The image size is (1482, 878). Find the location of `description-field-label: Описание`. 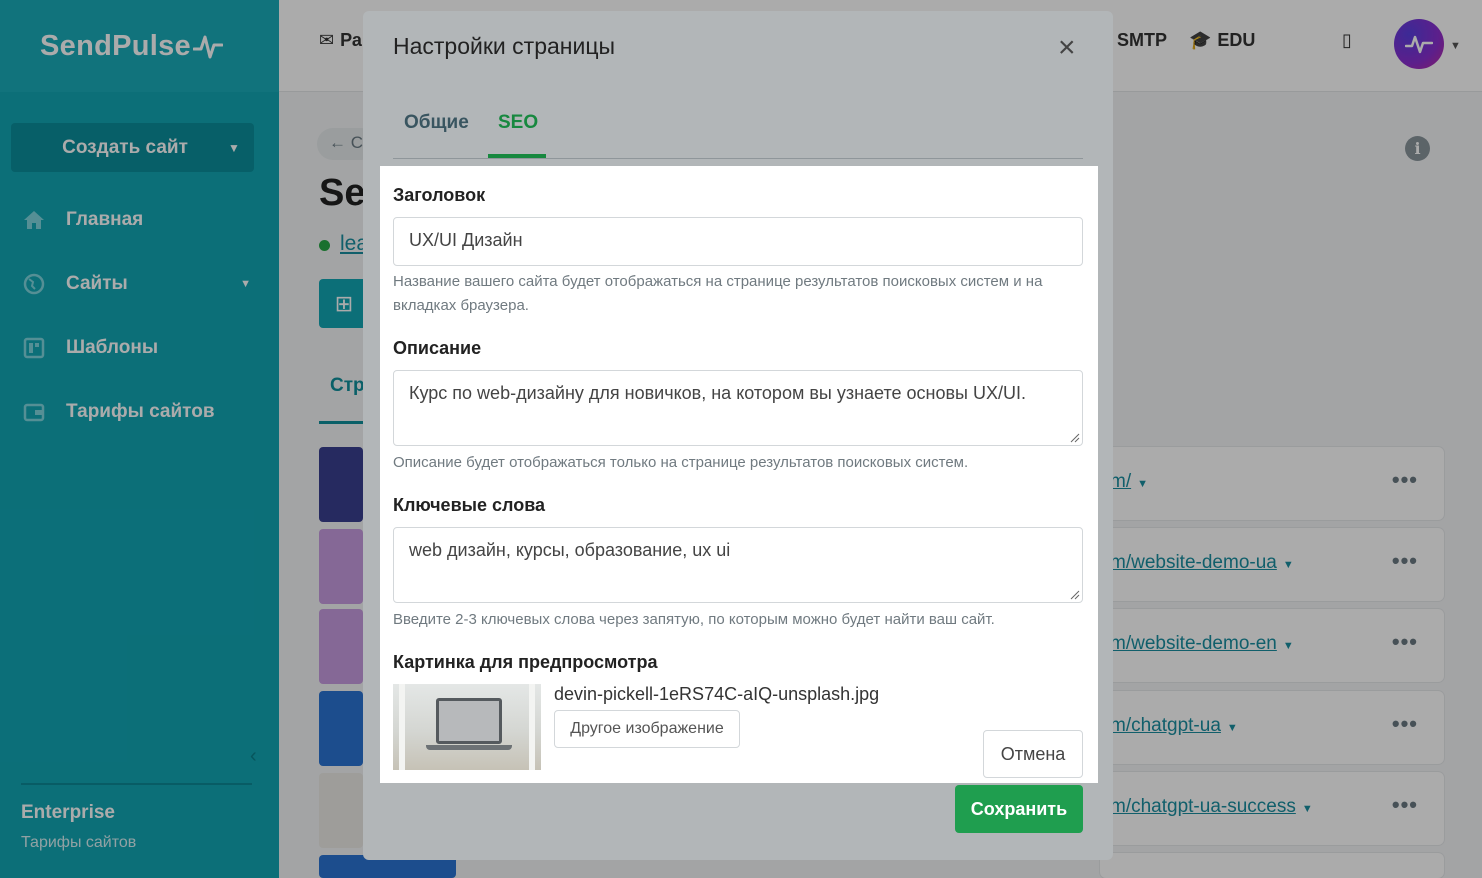

description-field-label: Описание is located at coordinates (437, 348).